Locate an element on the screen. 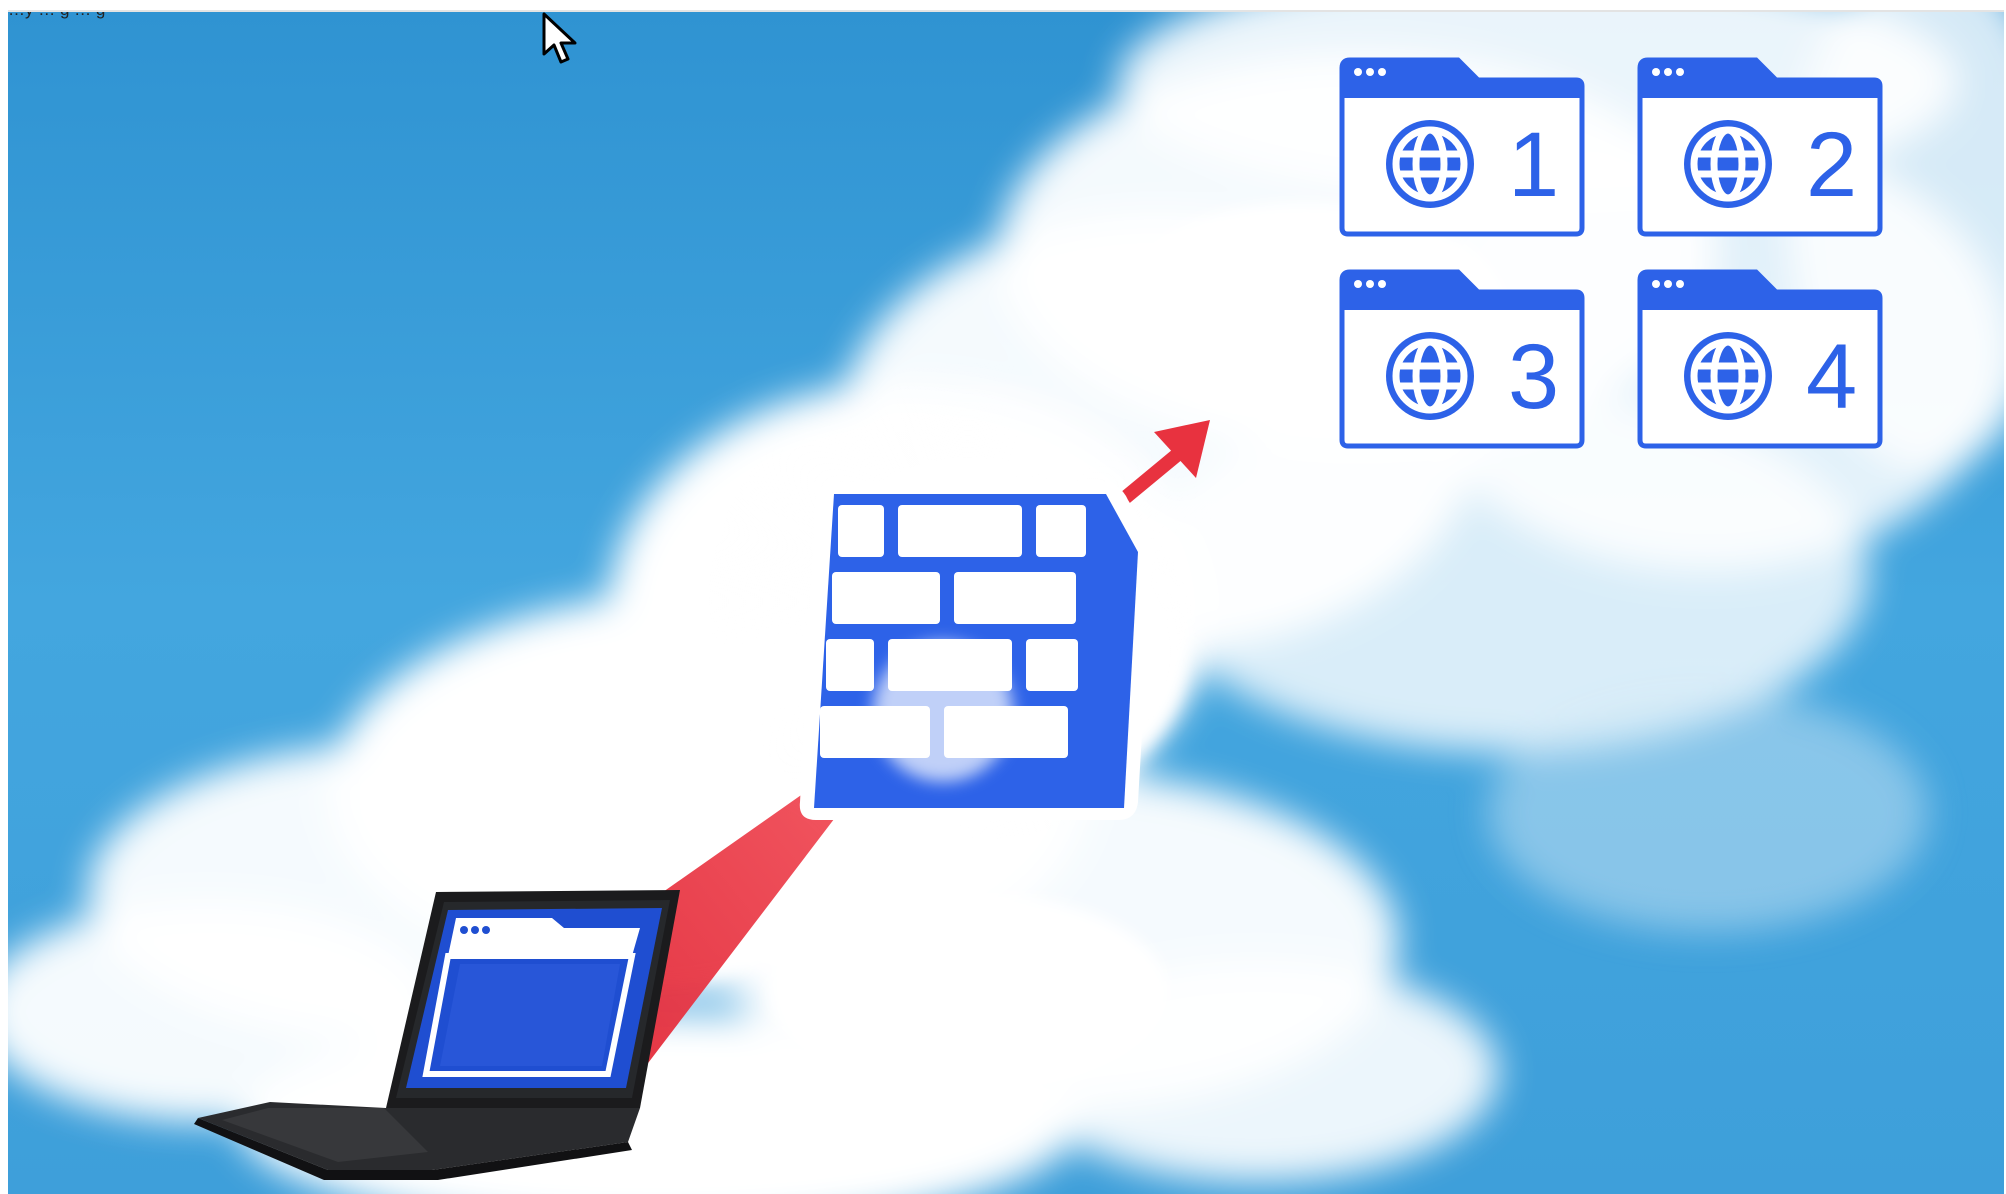 The width and height of the screenshot is (2006, 1194). brick-wall-icon is located at coordinates (976, 651).